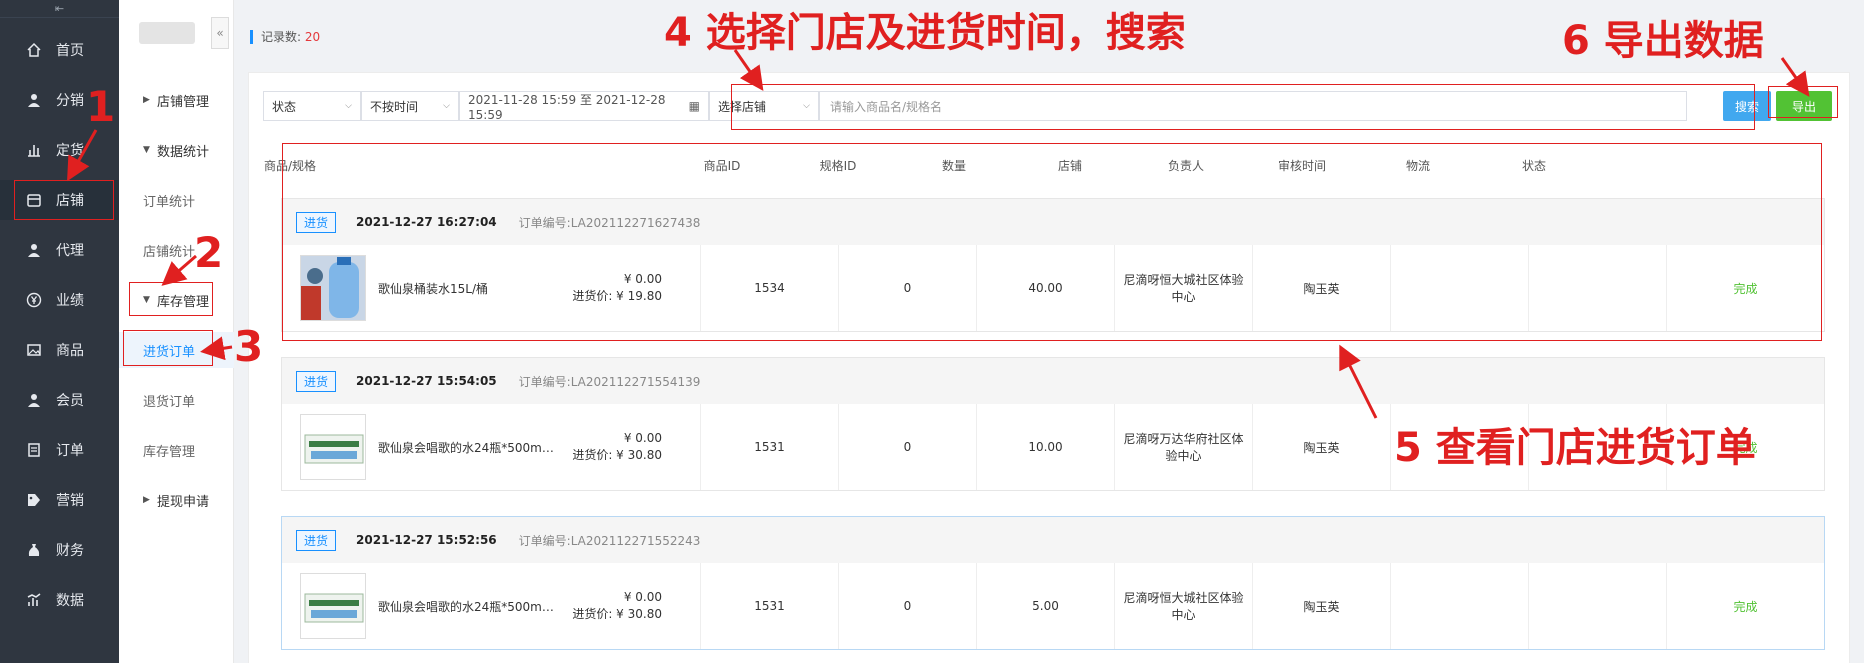 Image resolution: width=1864 pixels, height=663 pixels. Describe the element at coordinates (167, 33) in the screenshot. I see `store-logo` at that location.